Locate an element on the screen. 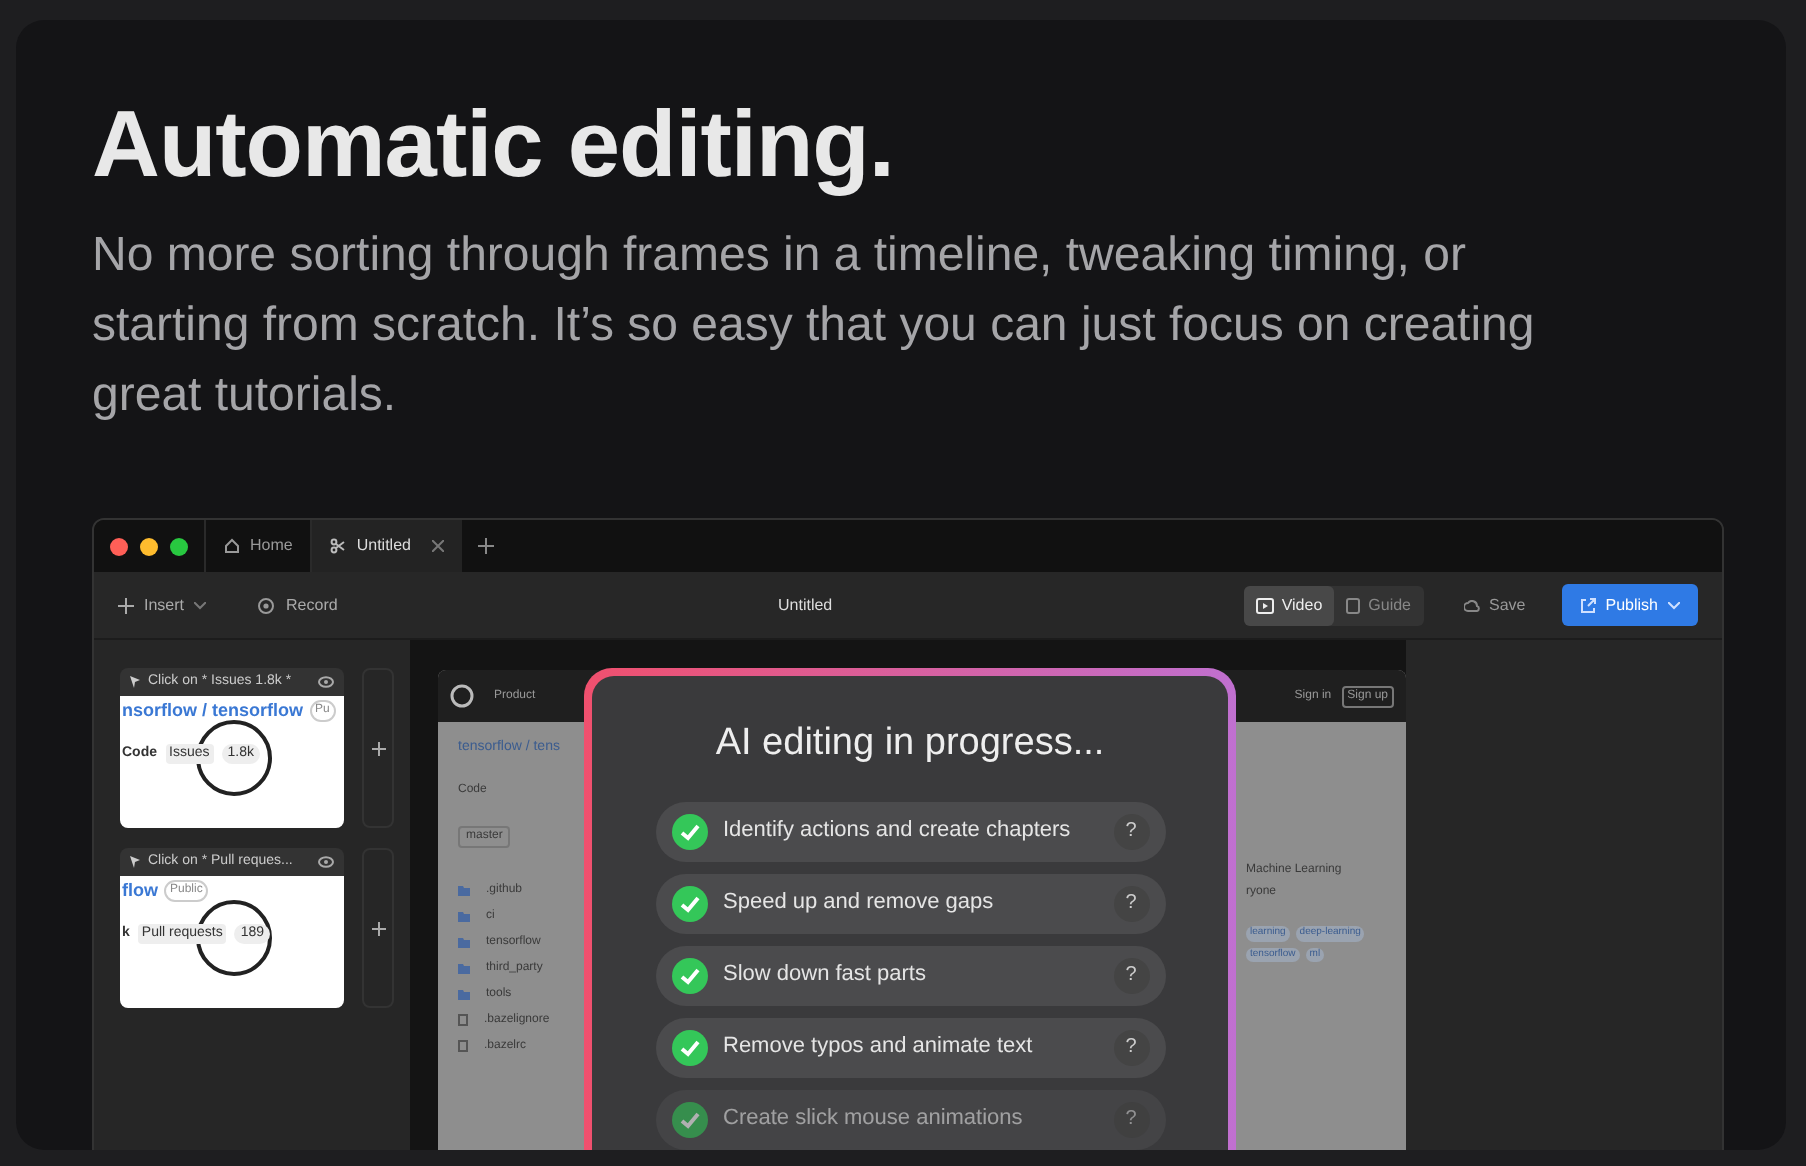 Image resolution: width=1806 pixels, height=1166 pixels. record-button: Record is located at coordinates (298, 605).